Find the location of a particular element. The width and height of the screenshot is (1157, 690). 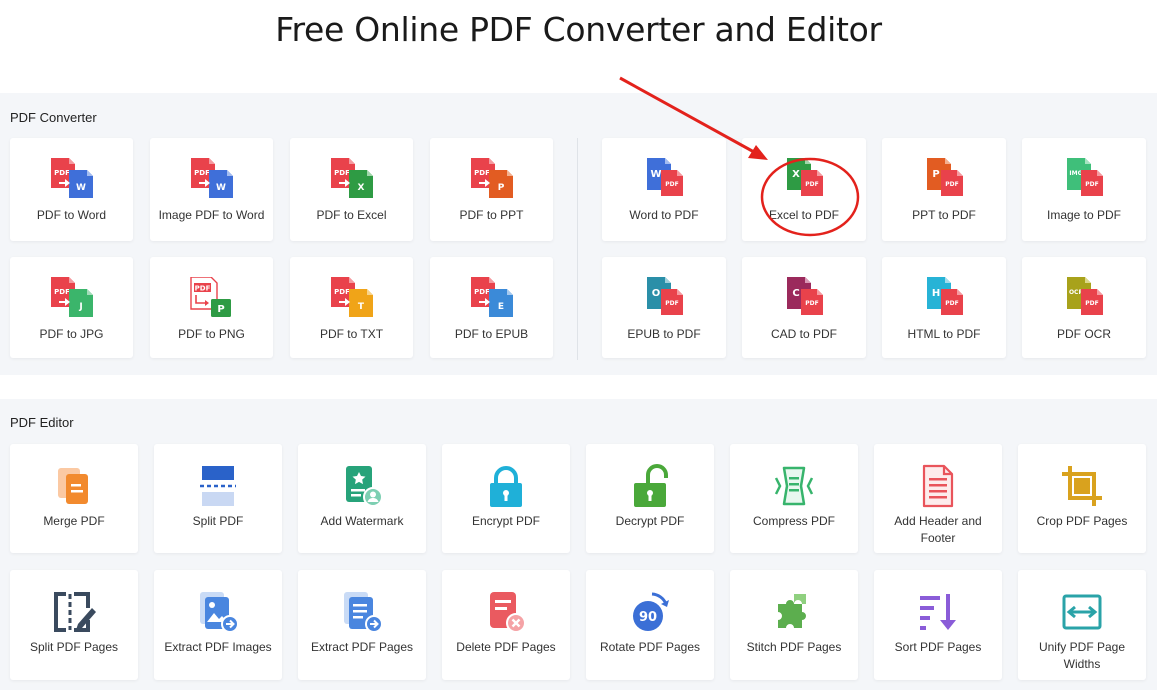

tool-card-split-pdf: Split PDF is located at coordinates (218, 498).